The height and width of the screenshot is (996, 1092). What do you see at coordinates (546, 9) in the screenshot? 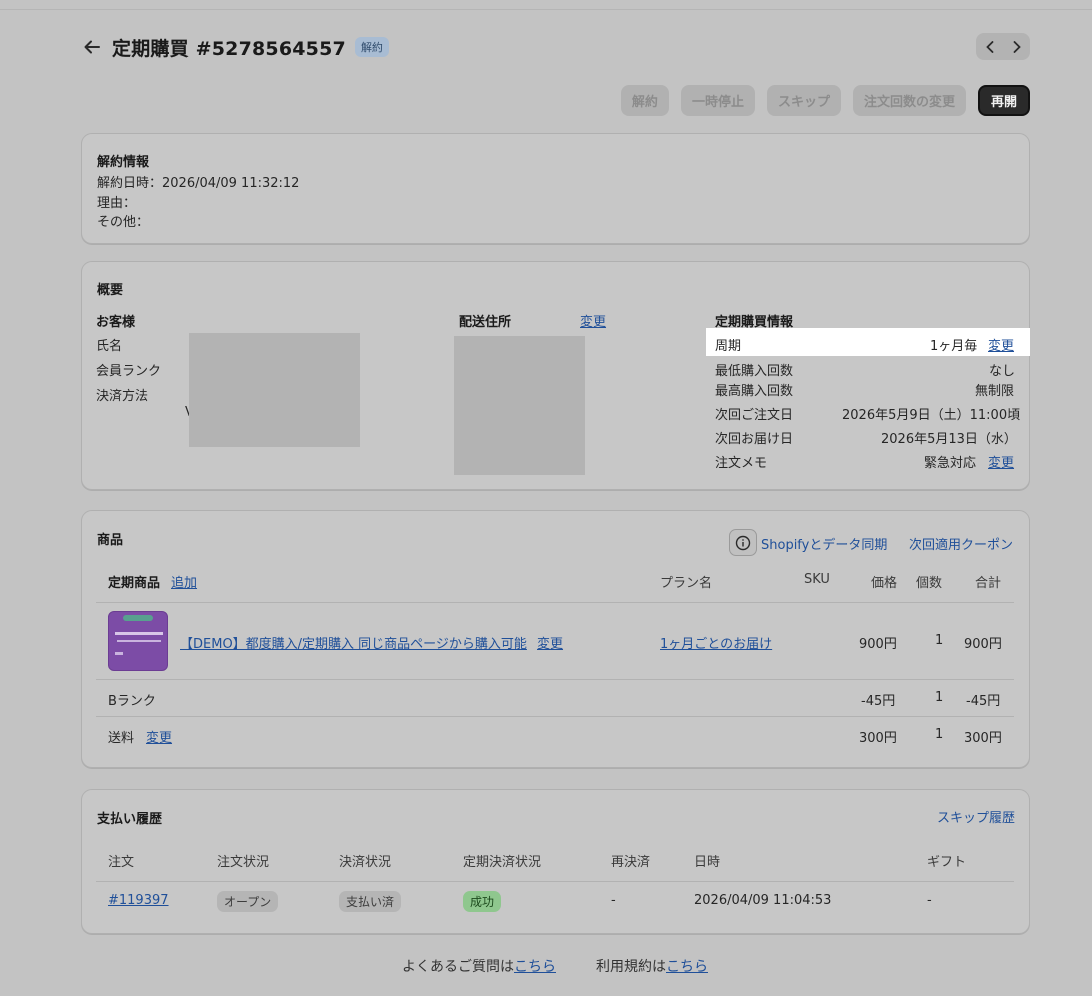
I see `top-divider` at bounding box center [546, 9].